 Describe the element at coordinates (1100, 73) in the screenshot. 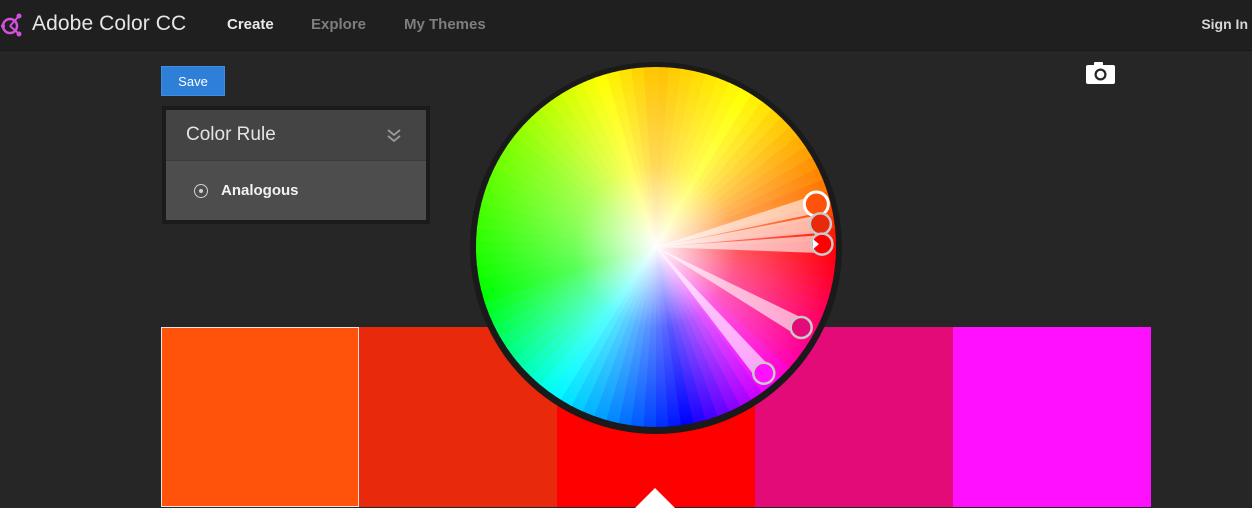

I see `camera-icon` at that location.